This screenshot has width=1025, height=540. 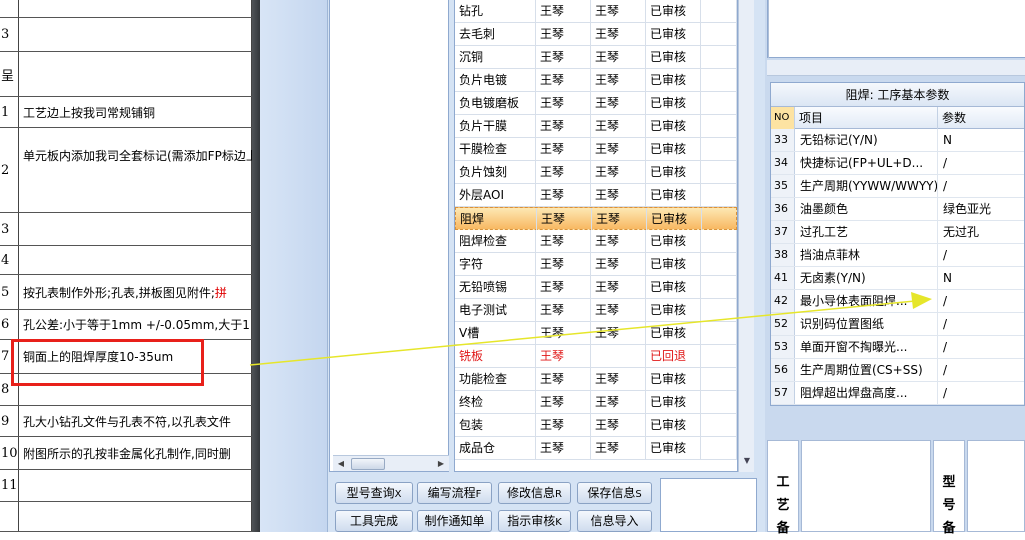 What do you see at coordinates (783, 140) in the screenshot?
I see `param-no-cell: 33` at bounding box center [783, 140].